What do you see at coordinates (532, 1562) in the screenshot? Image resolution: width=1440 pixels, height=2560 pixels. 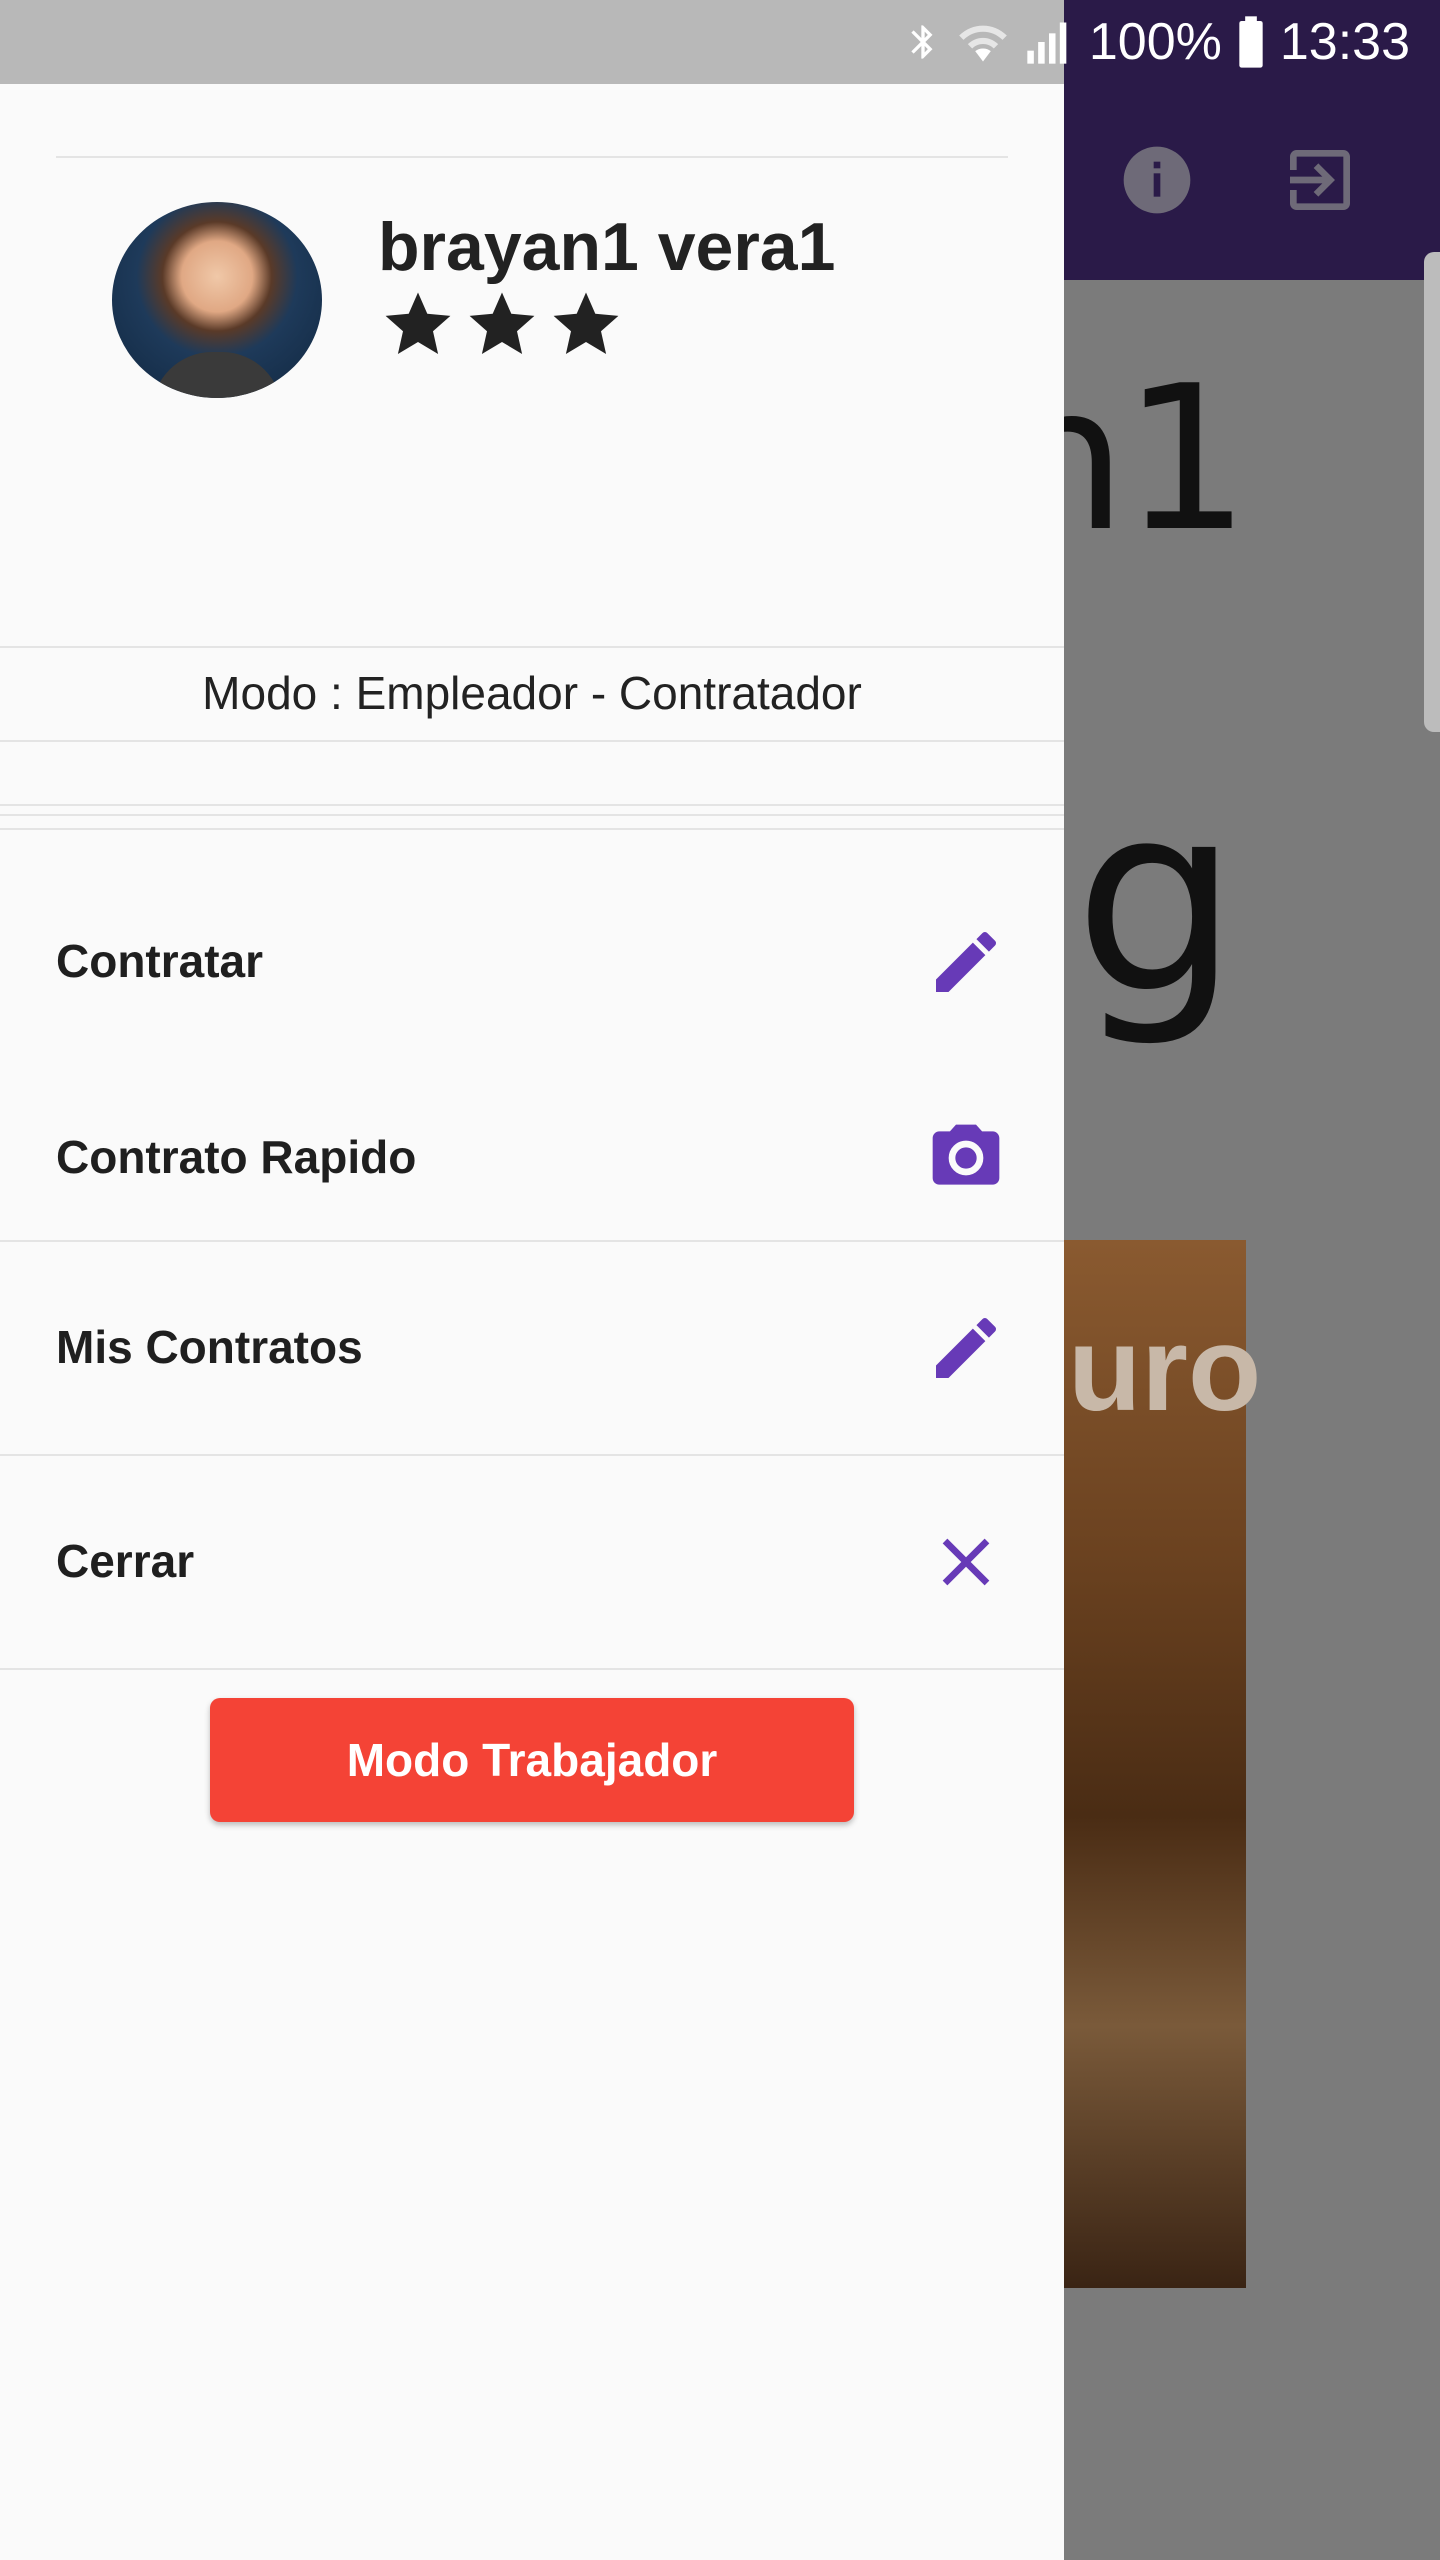 I see `menu-item-cerrar: Cerrar` at bounding box center [532, 1562].